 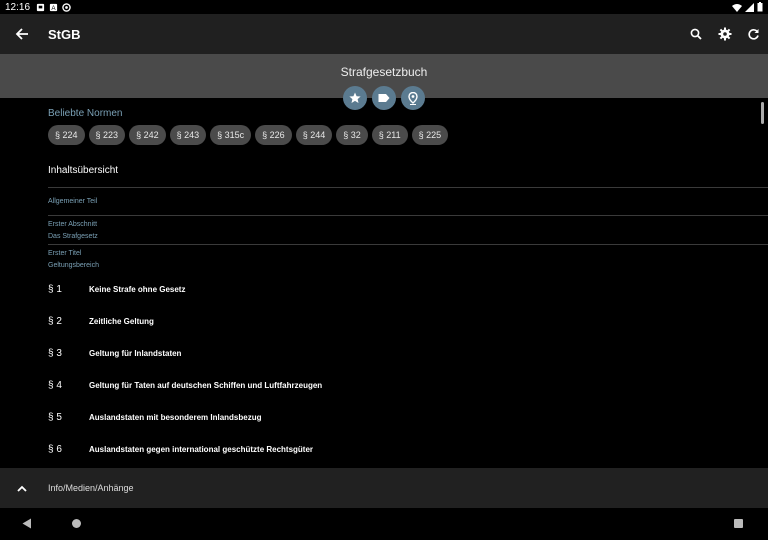 I want to click on favorite-button, so click(x=355, y=98).